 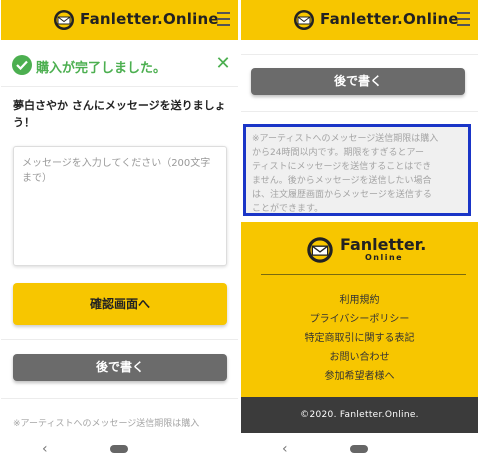 I want to click on copyright-bar: ©2020. Fanletter.Online., so click(x=359, y=415).